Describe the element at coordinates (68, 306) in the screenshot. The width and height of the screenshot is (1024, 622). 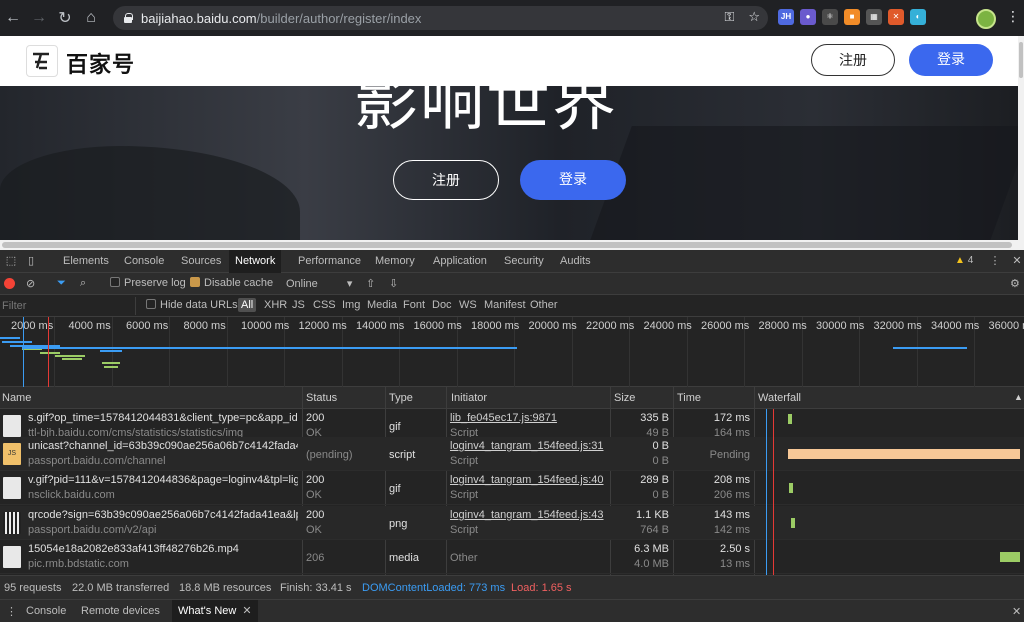
I see `filter-input: Filter` at that location.